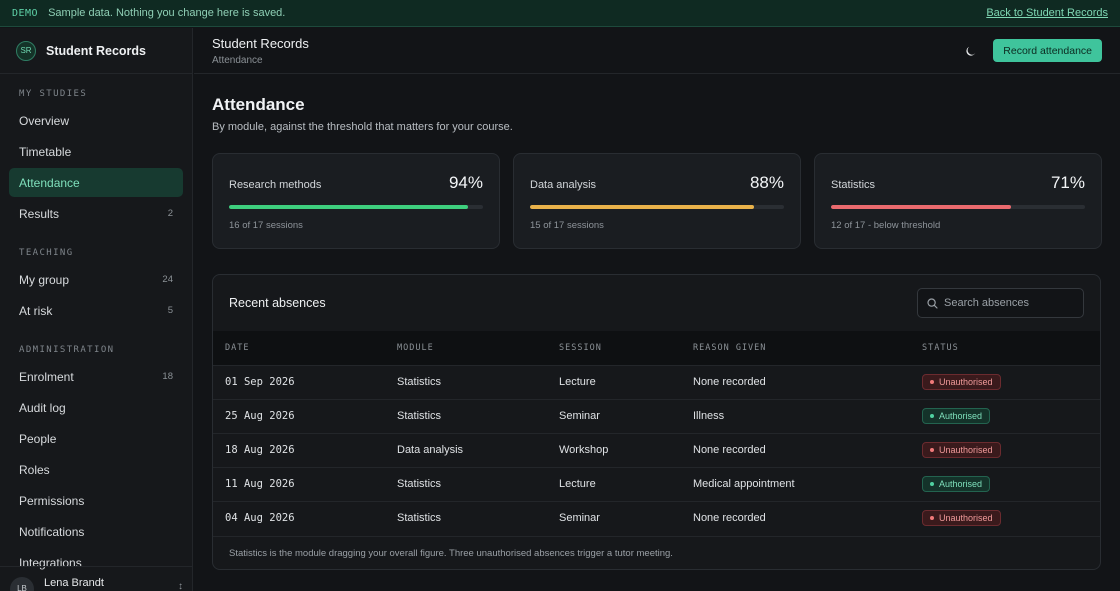 The height and width of the screenshot is (591, 1120). Describe the element at coordinates (886, 225) in the screenshot. I see `card-note: 12 of 17 - below threshold` at that location.